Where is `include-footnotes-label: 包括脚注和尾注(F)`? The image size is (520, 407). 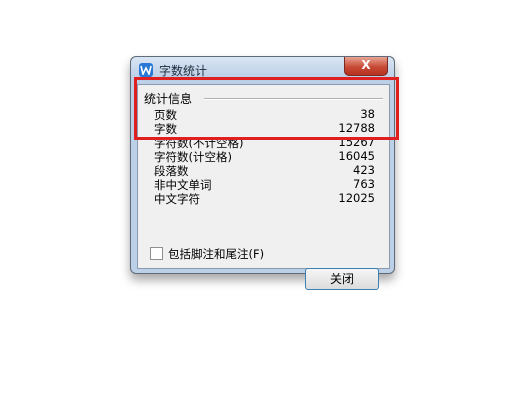 include-footnotes-label: 包括脚注和尾注(F) is located at coordinates (216, 254).